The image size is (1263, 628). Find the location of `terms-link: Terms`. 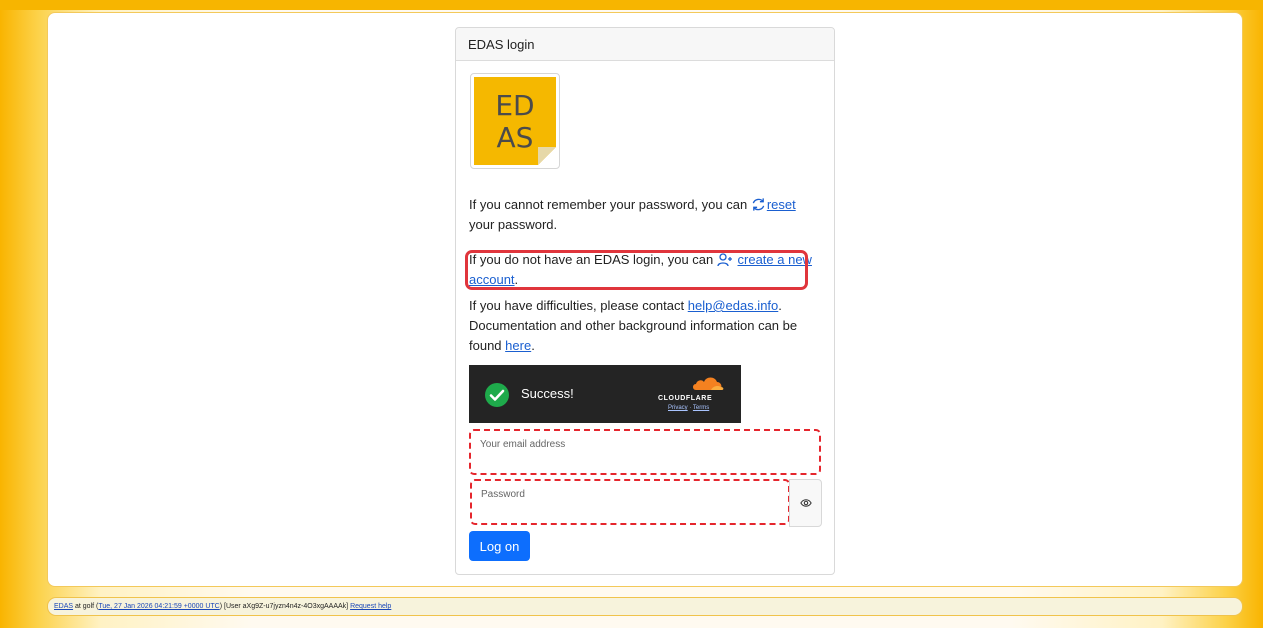

terms-link: Terms is located at coordinates (701, 408).